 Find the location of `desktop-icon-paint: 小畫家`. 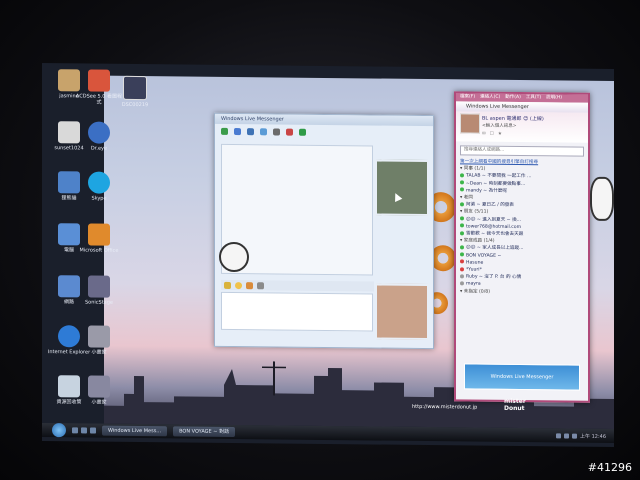

desktop-icon-paint: 小畫家 is located at coordinates (99, 340).